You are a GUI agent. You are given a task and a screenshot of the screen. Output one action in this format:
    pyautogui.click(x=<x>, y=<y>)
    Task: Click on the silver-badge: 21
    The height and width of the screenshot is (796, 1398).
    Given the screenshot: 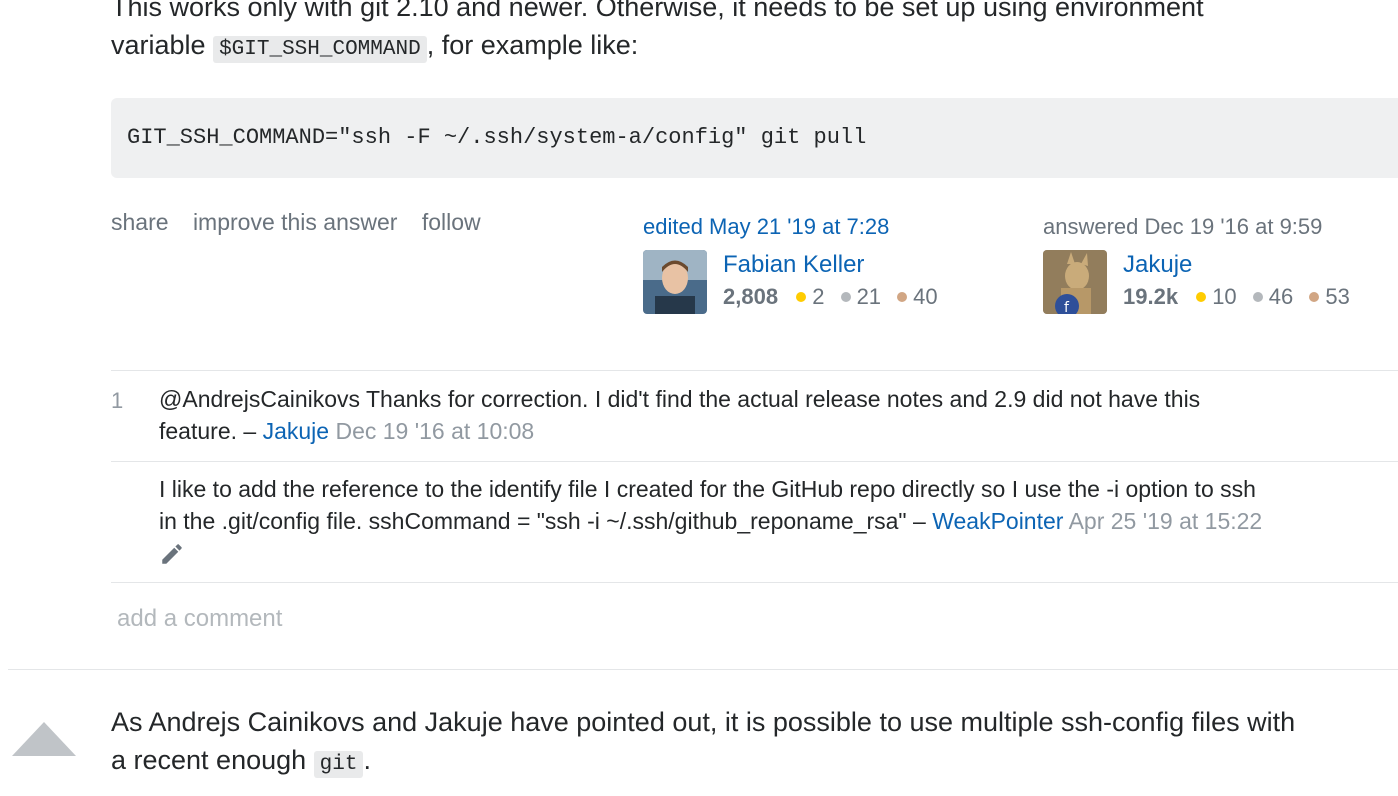 What is the action you would take?
    pyautogui.click(x=860, y=296)
    